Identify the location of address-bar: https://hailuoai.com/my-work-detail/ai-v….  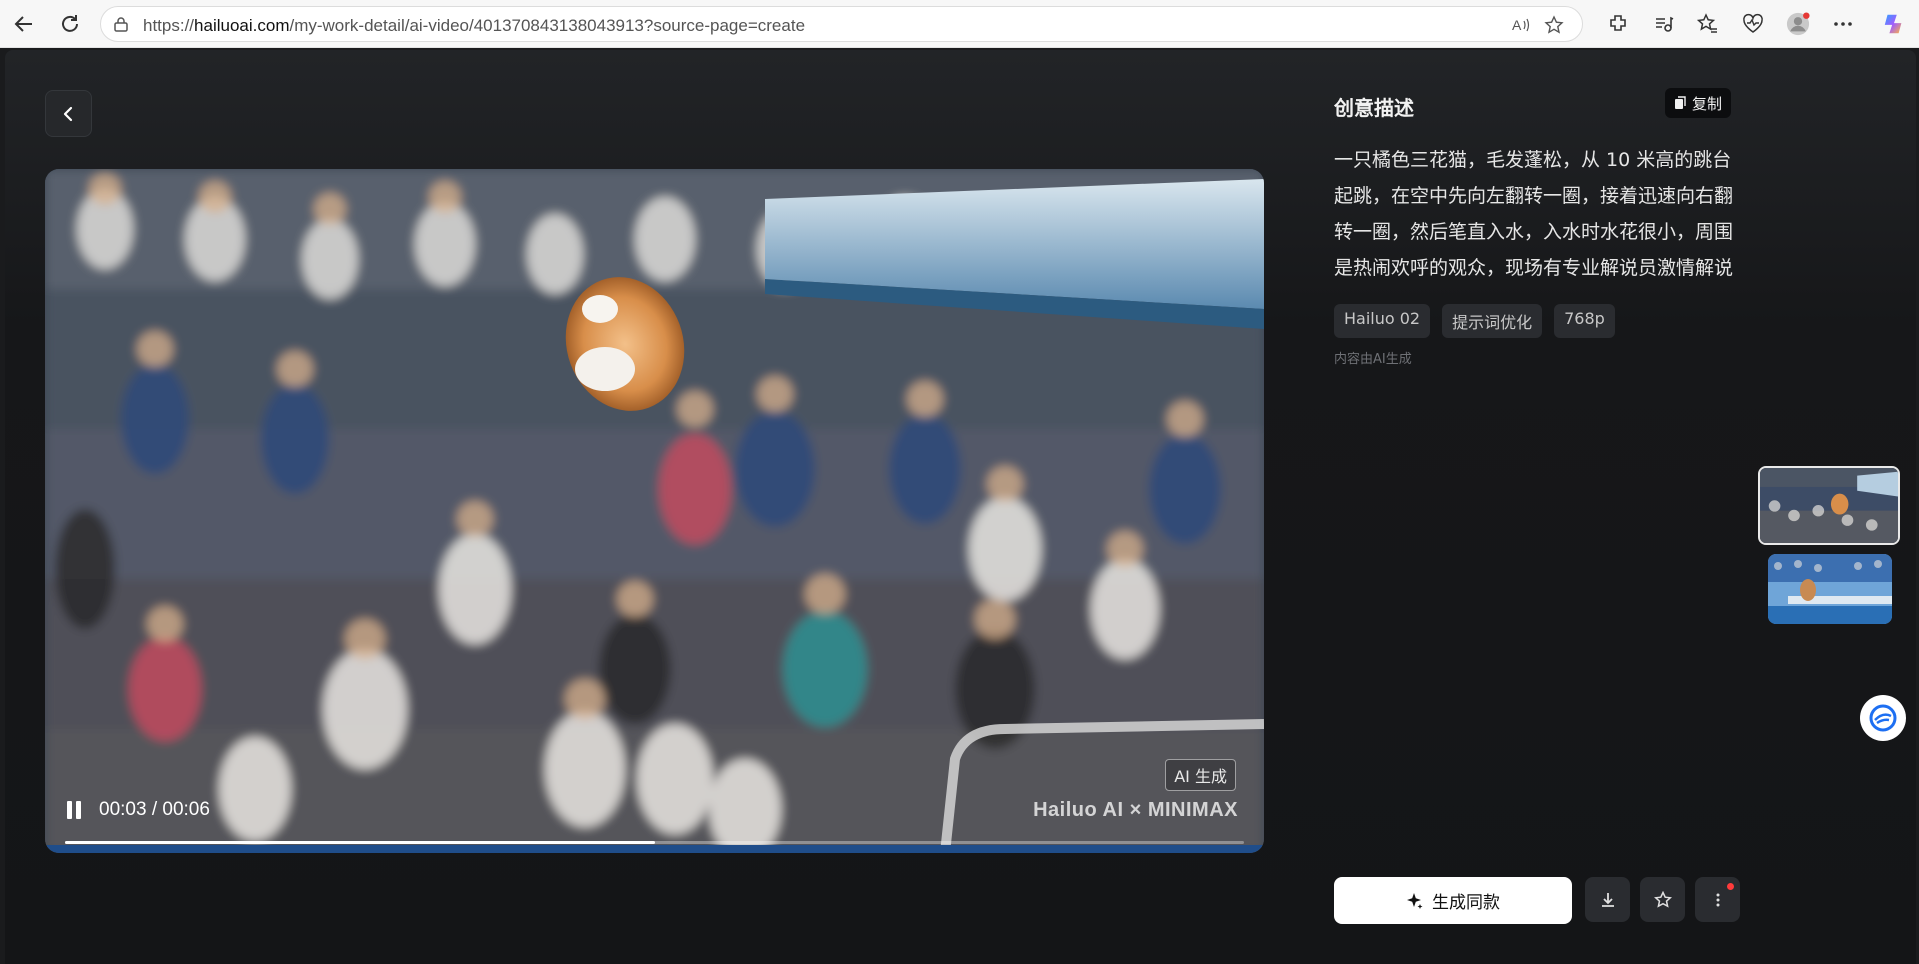
(841, 24).